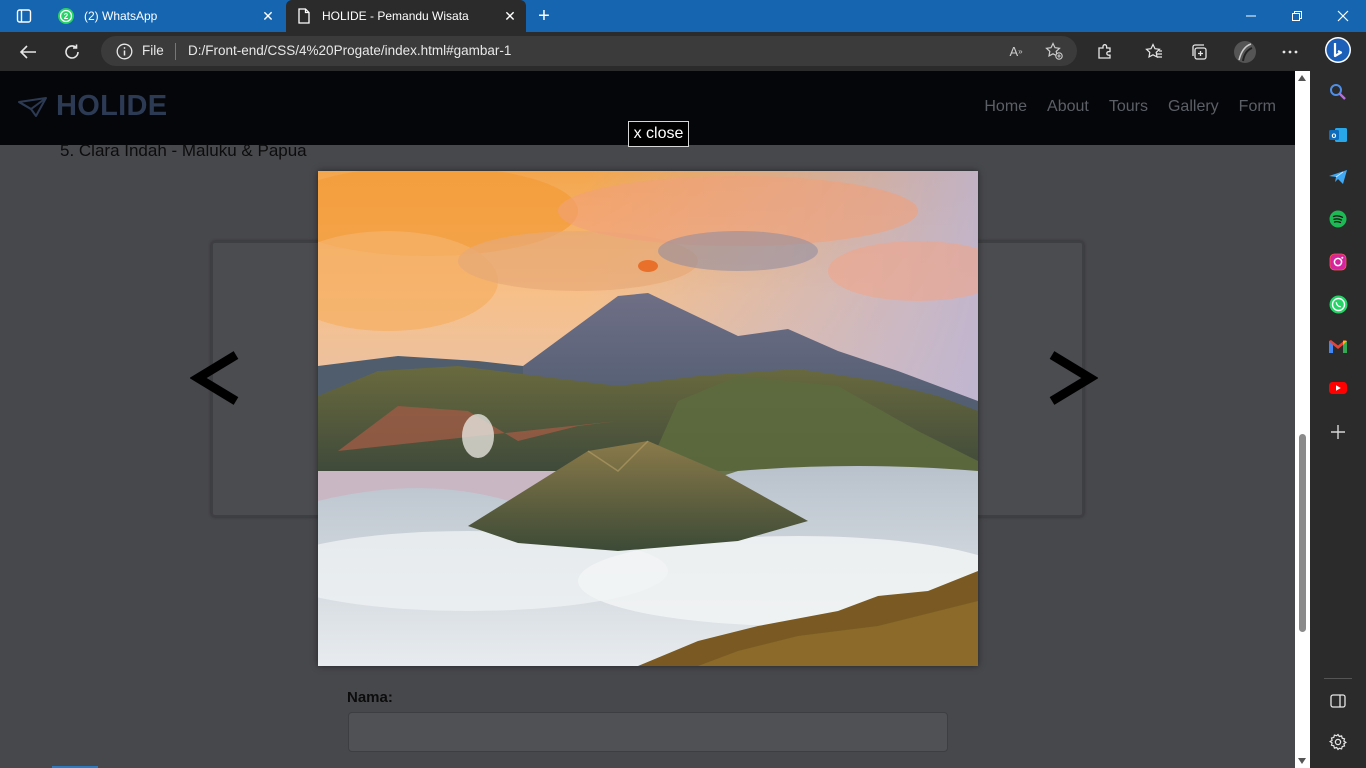 The height and width of the screenshot is (768, 1366). What do you see at coordinates (1338, 135) in the screenshot?
I see `outlook-icon: o` at bounding box center [1338, 135].